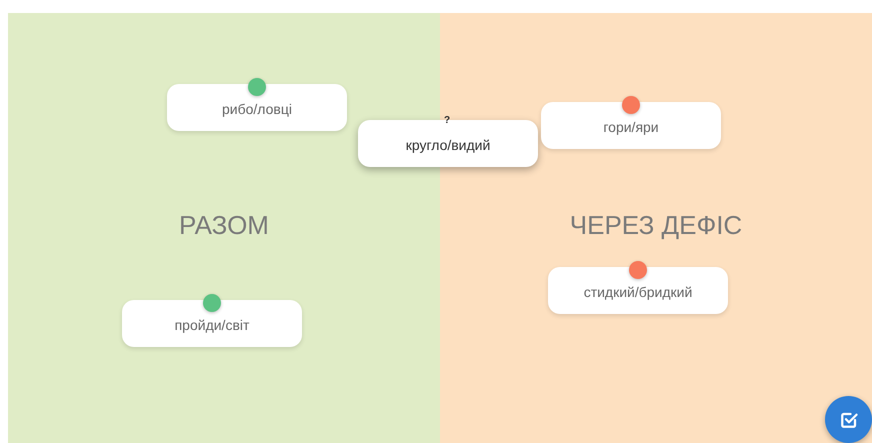 The image size is (872, 443). I want to click on zone-label: ЧЕРЕЗ ДЕФІС, so click(656, 225).